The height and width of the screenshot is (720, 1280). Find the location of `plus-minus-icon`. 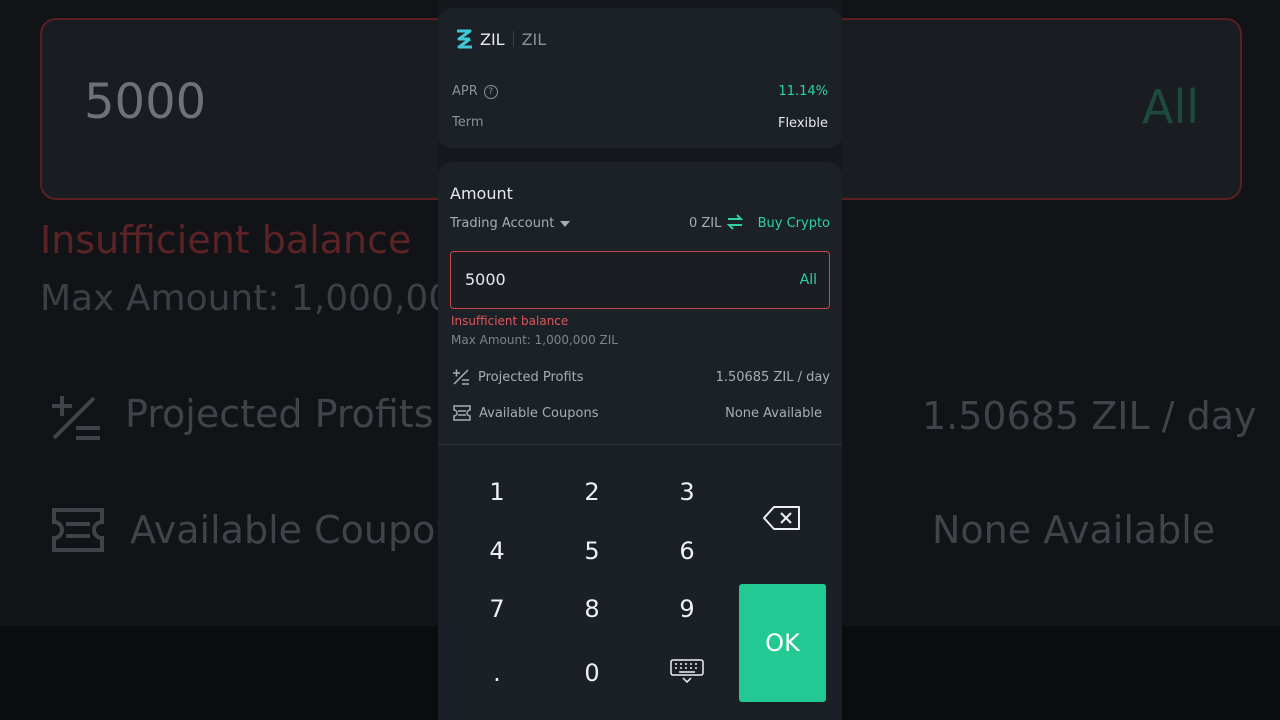

plus-minus-icon is located at coordinates (461, 377).